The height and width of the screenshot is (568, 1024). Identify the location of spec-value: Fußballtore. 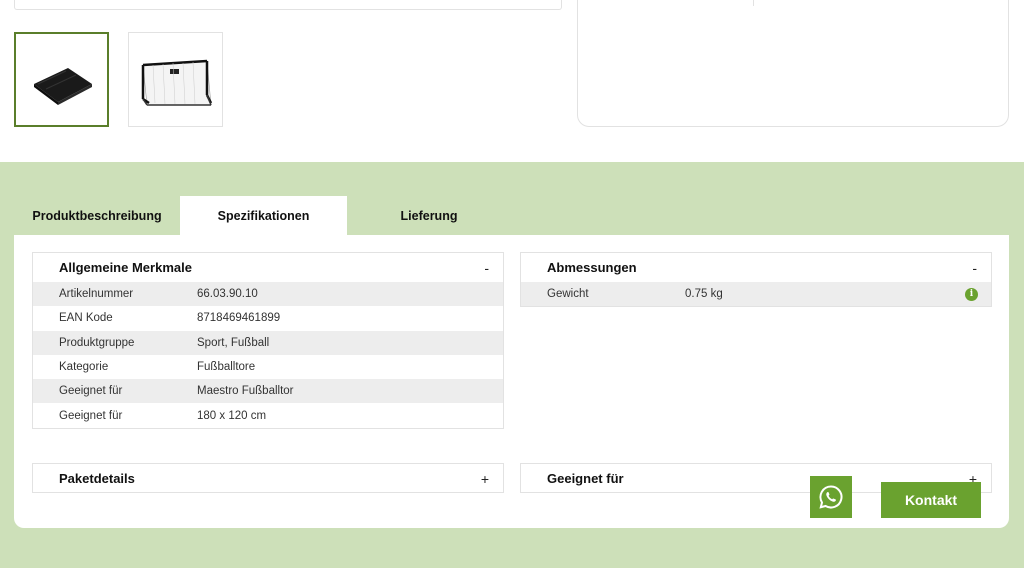
(226, 367).